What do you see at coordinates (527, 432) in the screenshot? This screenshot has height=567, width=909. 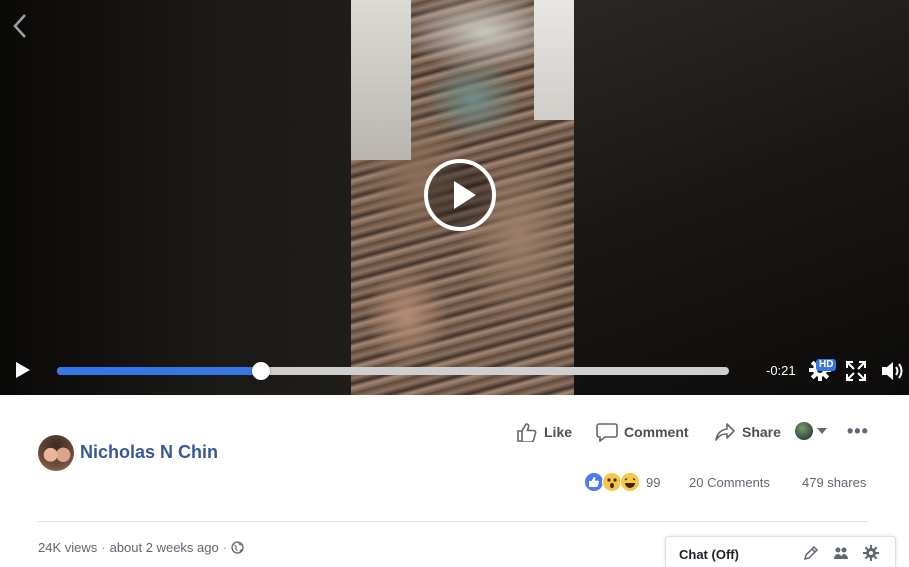 I see `thumbs-up-icon` at bounding box center [527, 432].